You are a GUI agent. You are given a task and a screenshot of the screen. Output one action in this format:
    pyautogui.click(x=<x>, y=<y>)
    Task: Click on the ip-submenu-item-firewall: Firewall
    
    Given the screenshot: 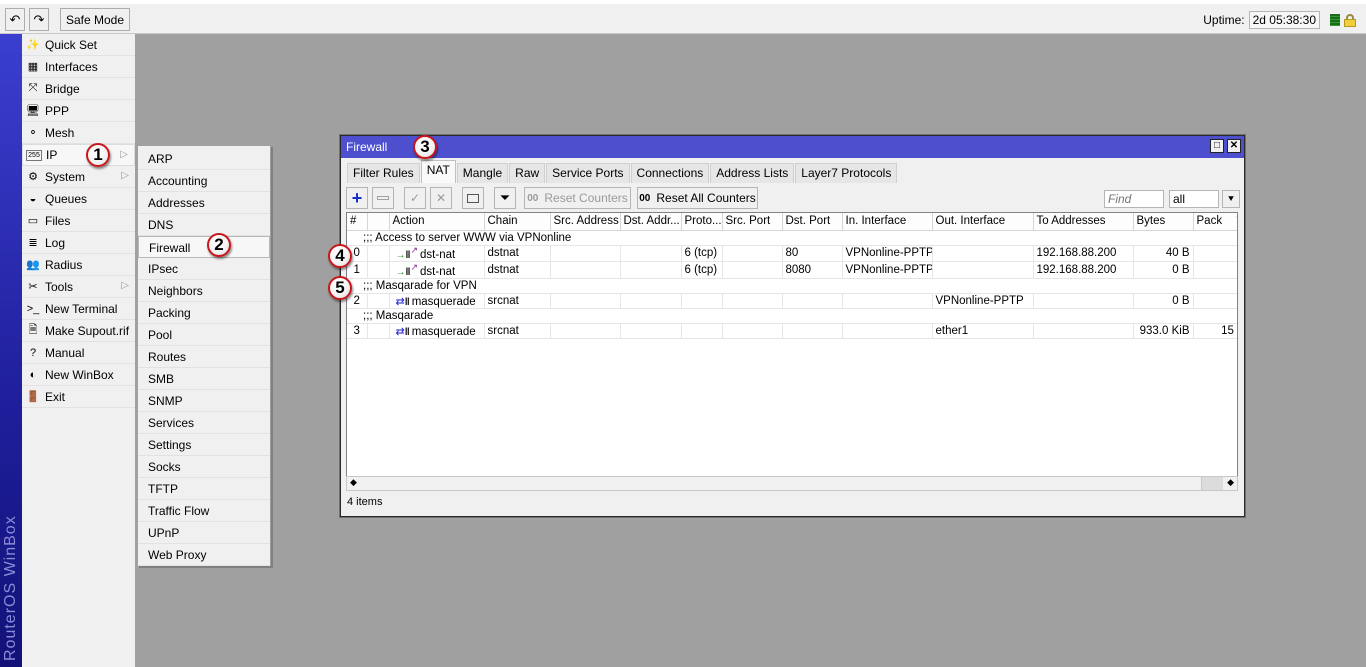 What is the action you would take?
    pyautogui.click(x=204, y=247)
    